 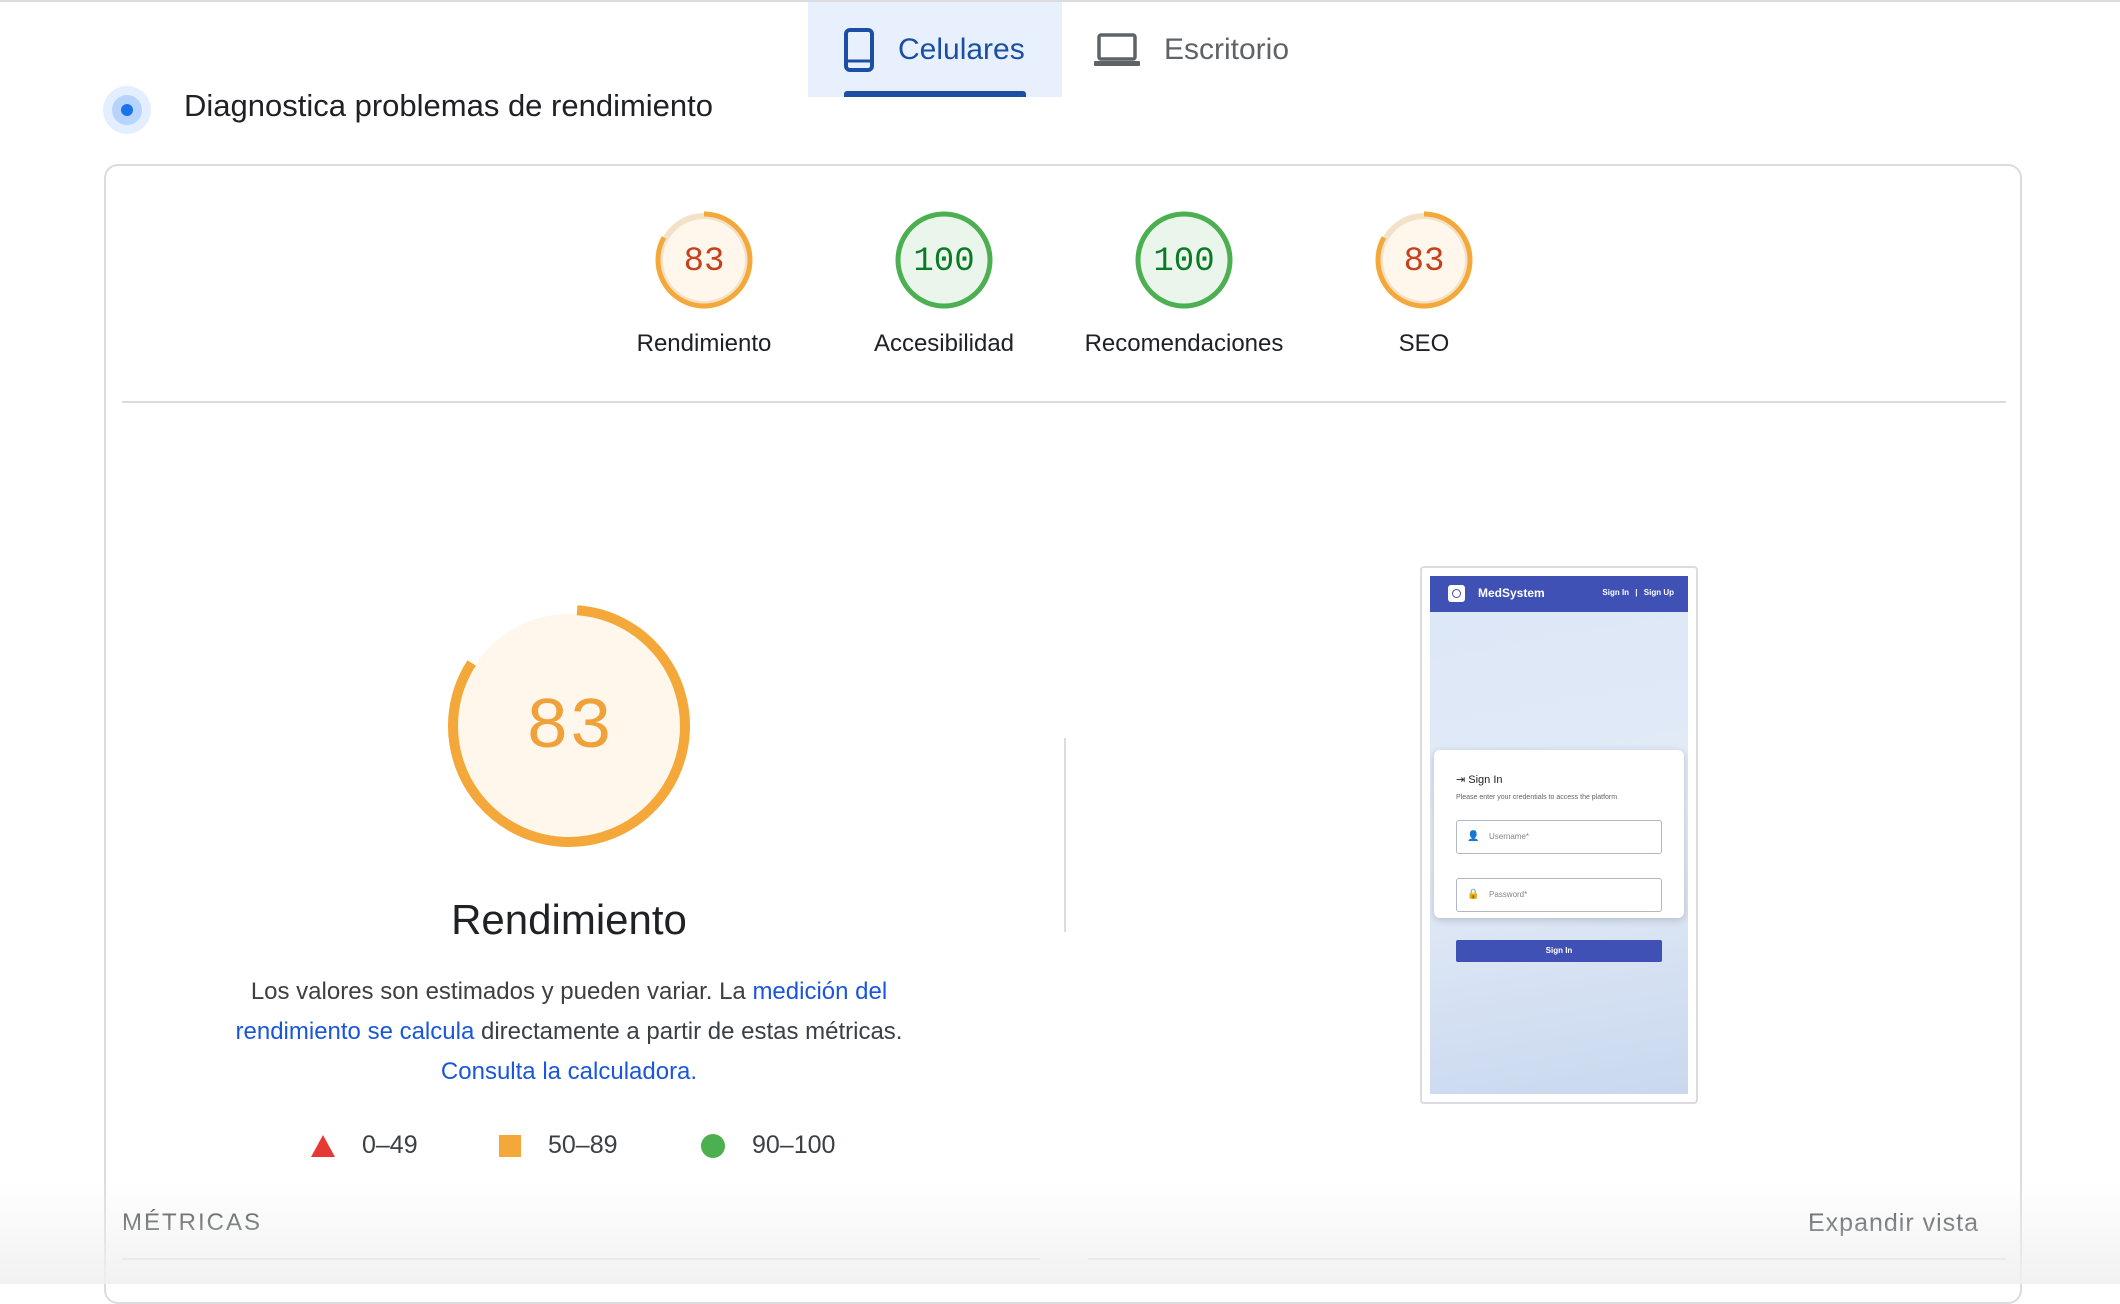 What do you see at coordinates (1473, 894) in the screenshot?
I see `lock-icon: 🔒` at bounding box center [1473, 894].